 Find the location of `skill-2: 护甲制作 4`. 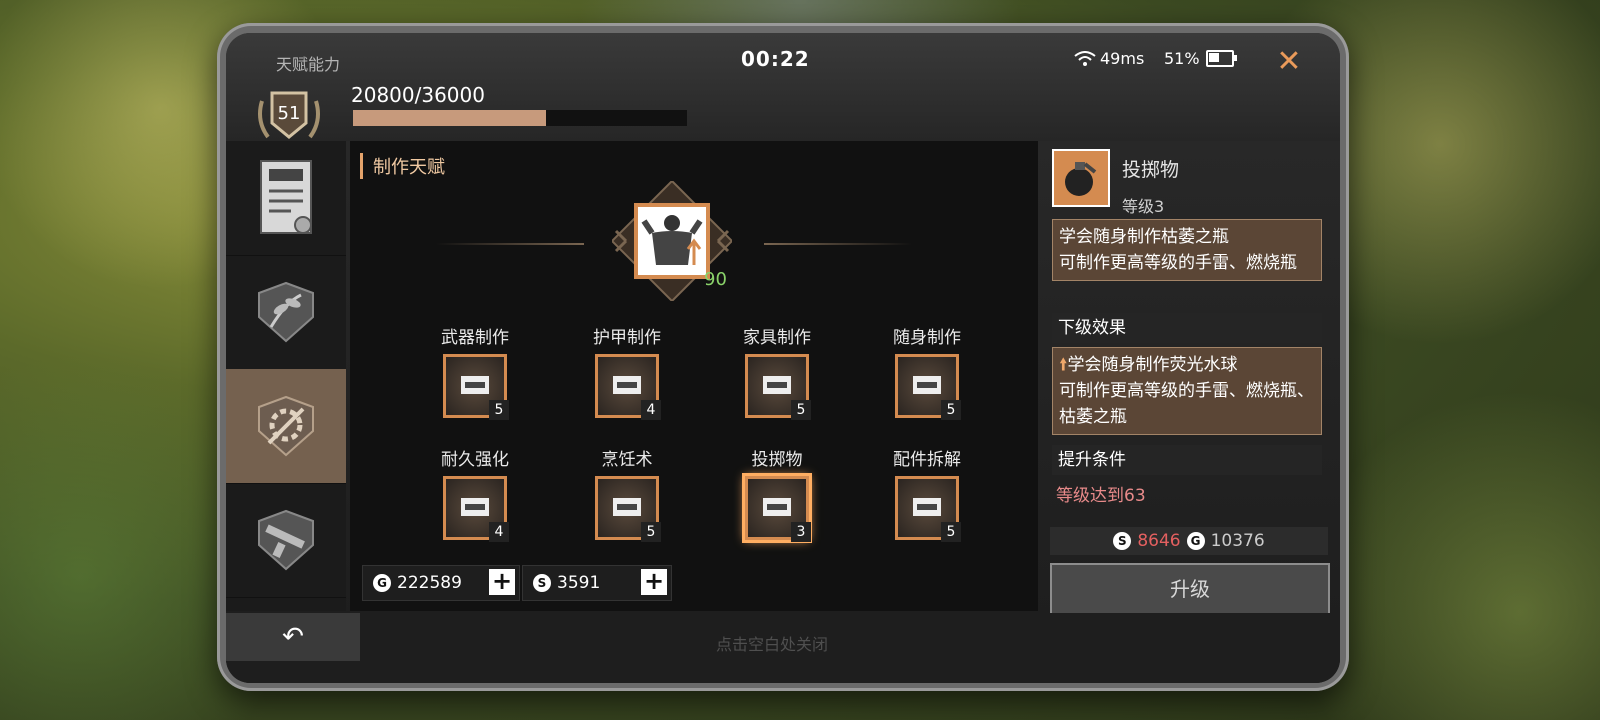

skill-2: 护甲制作 4 is located at coordinates (627, 371).